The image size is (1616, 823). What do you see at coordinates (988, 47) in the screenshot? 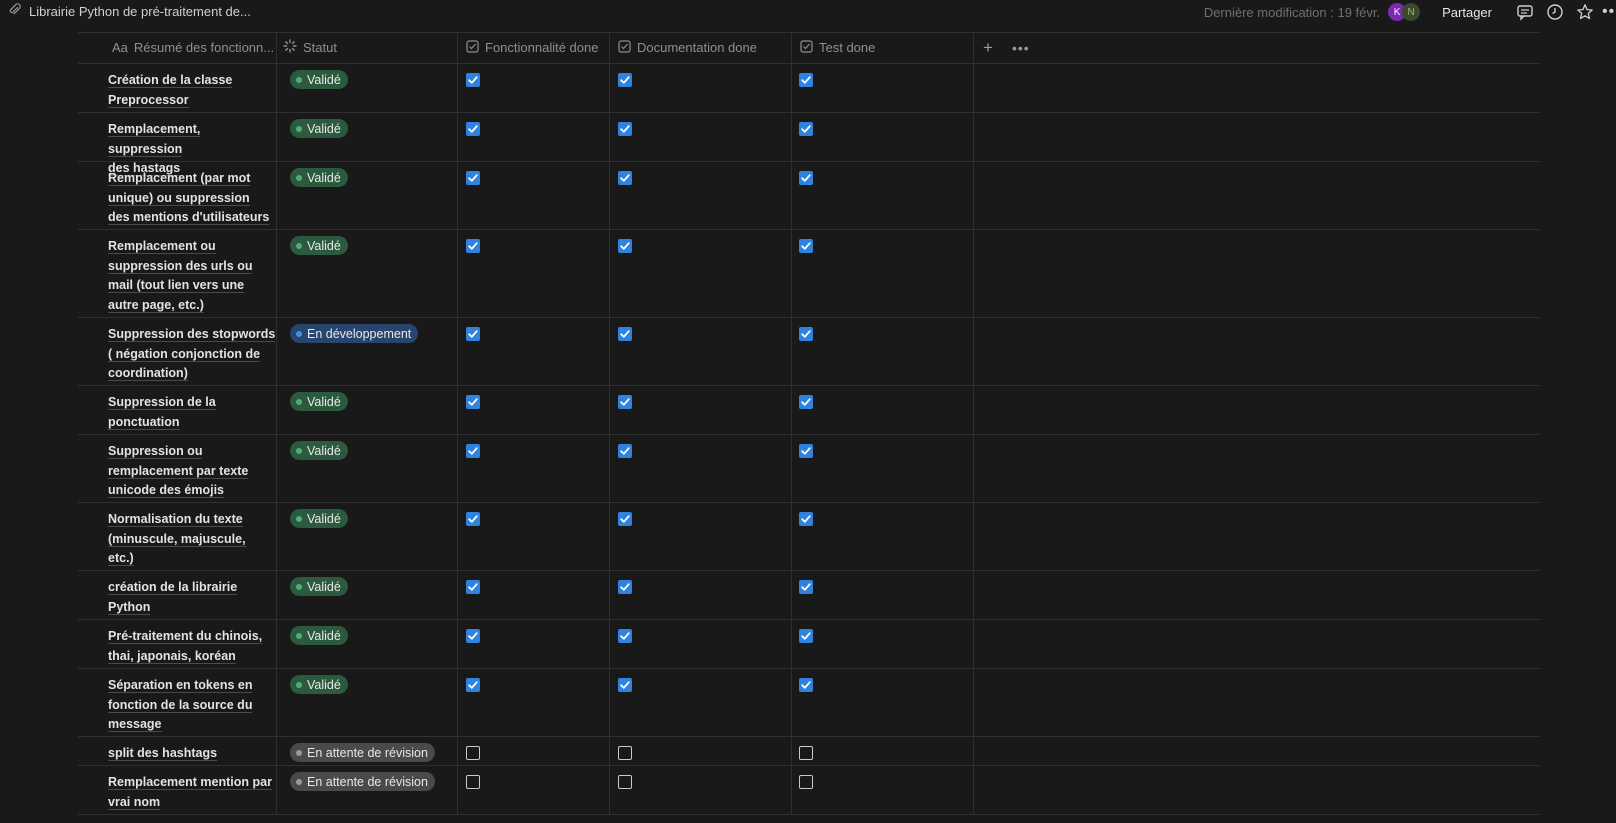
I see `add-property-button: +` at bounding box center [988, 47].